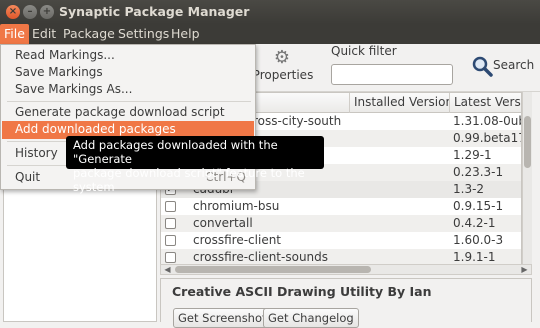  Describe the element at coordinates (514, 65) in the screenshot. I see `search-label: Search` at that location.